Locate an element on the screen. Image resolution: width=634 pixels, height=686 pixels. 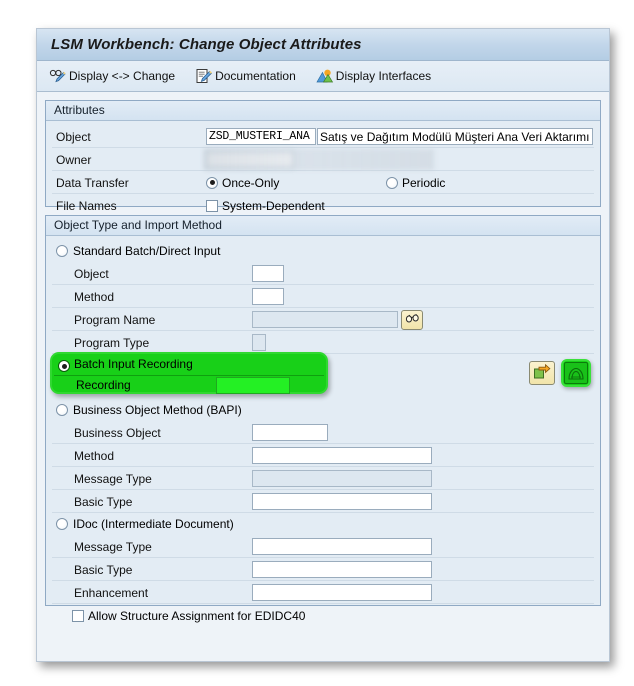
bapi-business-object-row: Business Object is located at coordinates (323, 432).